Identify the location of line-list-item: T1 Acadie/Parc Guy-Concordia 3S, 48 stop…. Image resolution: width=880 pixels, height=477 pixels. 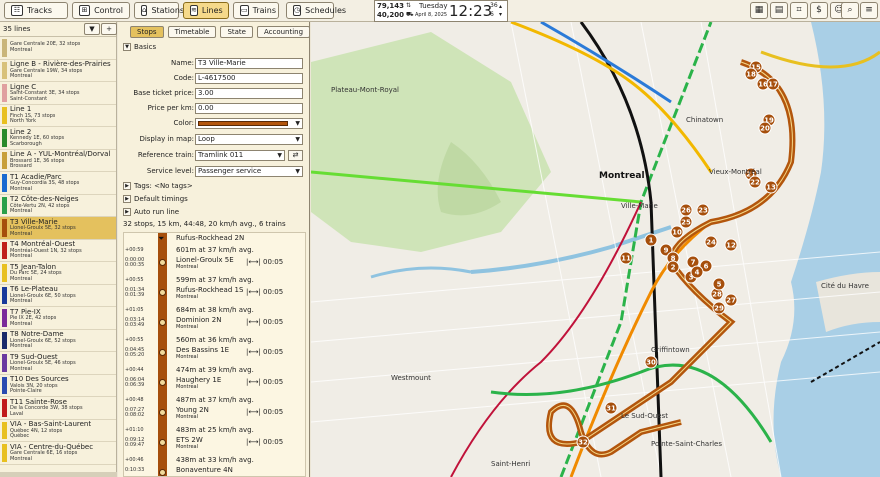
(58, 183).